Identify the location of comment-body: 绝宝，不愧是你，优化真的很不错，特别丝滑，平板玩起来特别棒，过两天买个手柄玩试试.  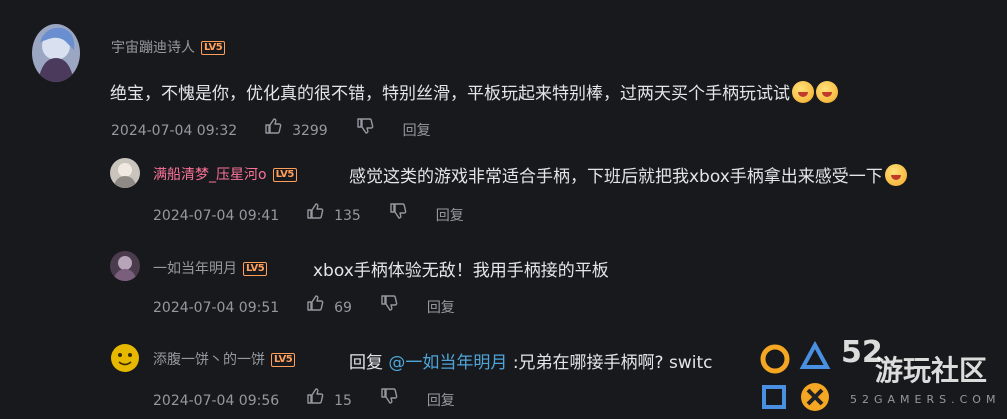
(450, 94).